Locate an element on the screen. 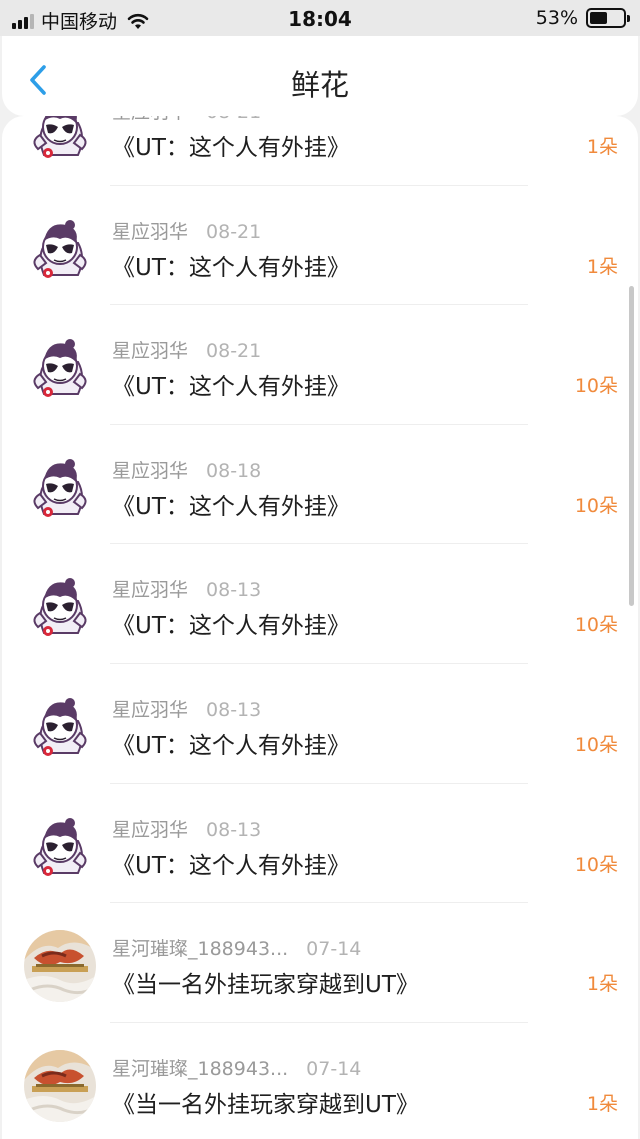  battery-fill is located at coordinates (598, 18).